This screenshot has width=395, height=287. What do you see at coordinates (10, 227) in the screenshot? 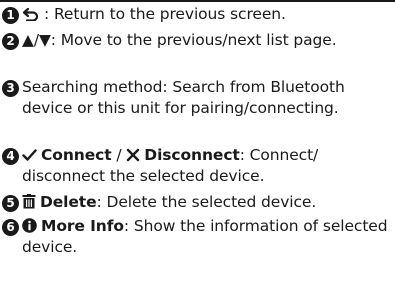
I see `item-number-badge: 6` at bounding box center [10, 227].